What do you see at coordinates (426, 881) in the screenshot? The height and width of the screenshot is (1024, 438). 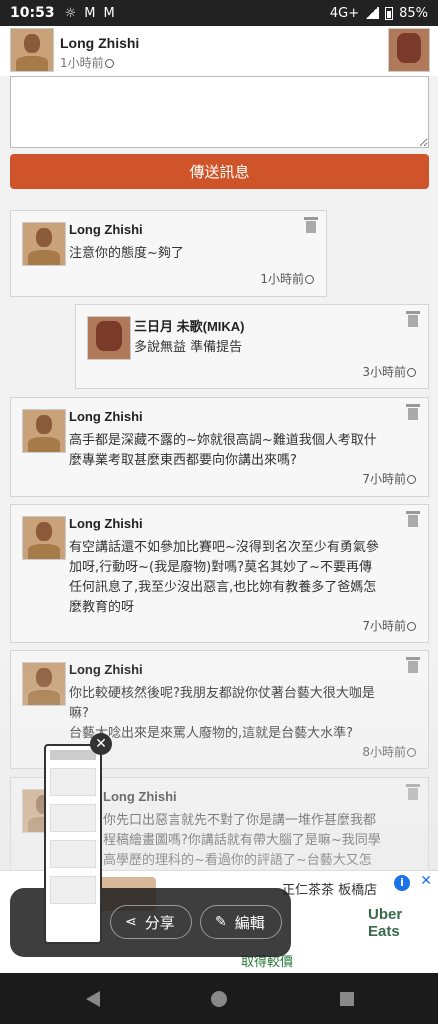 I see `ad-close-icon: ✕` at bounding box center [426, 881].